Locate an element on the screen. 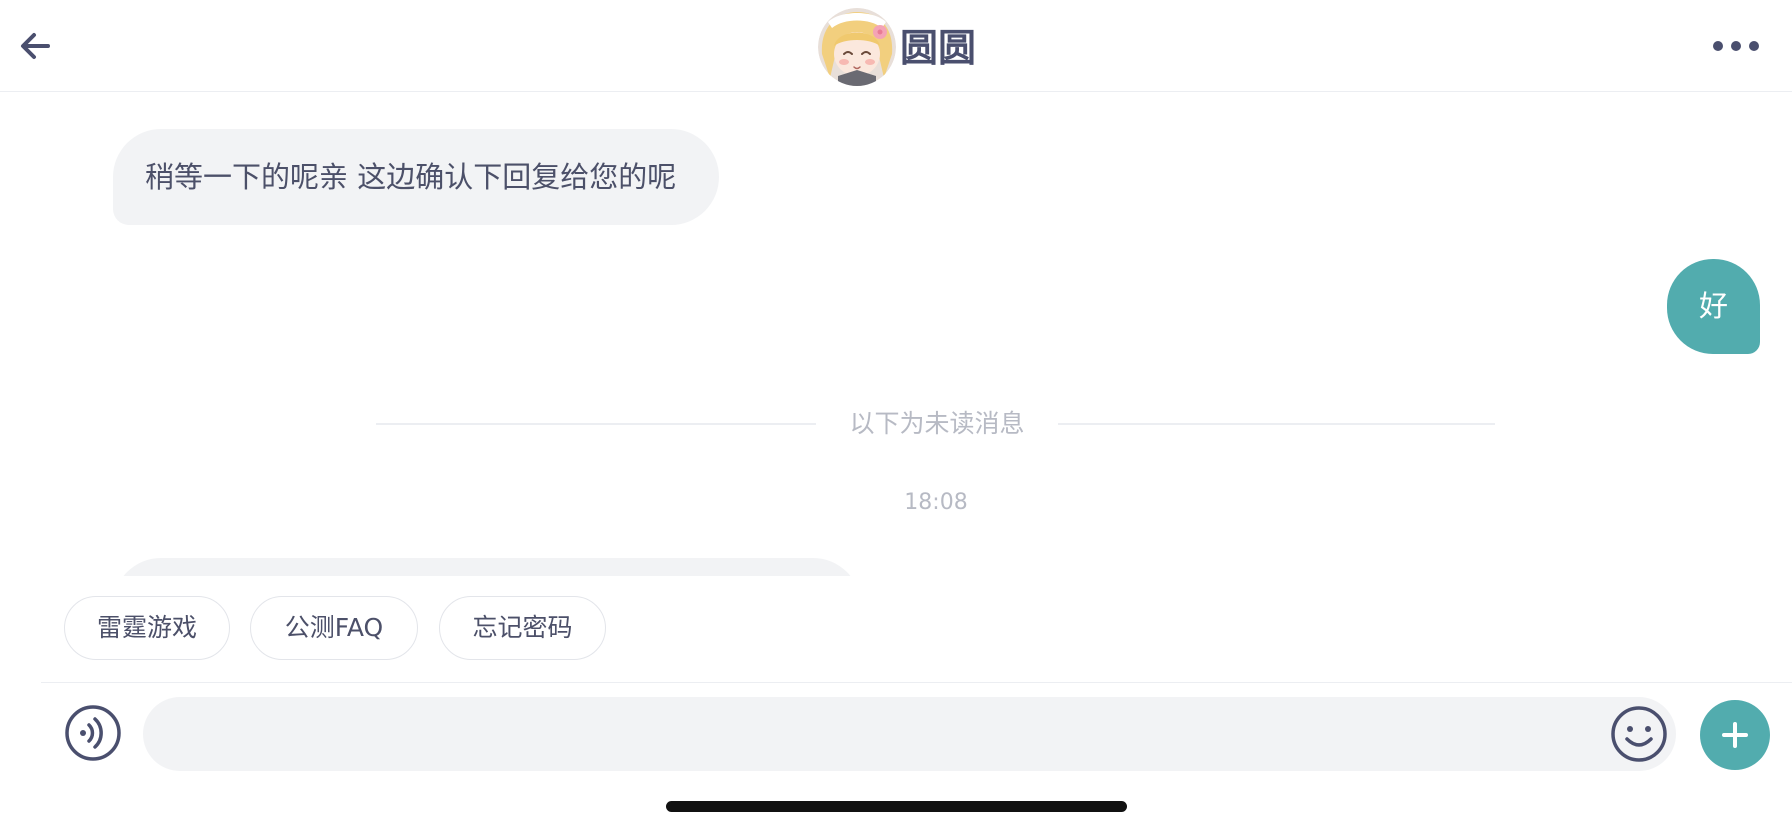  emoji-button is located at coordinates (1639, 734).